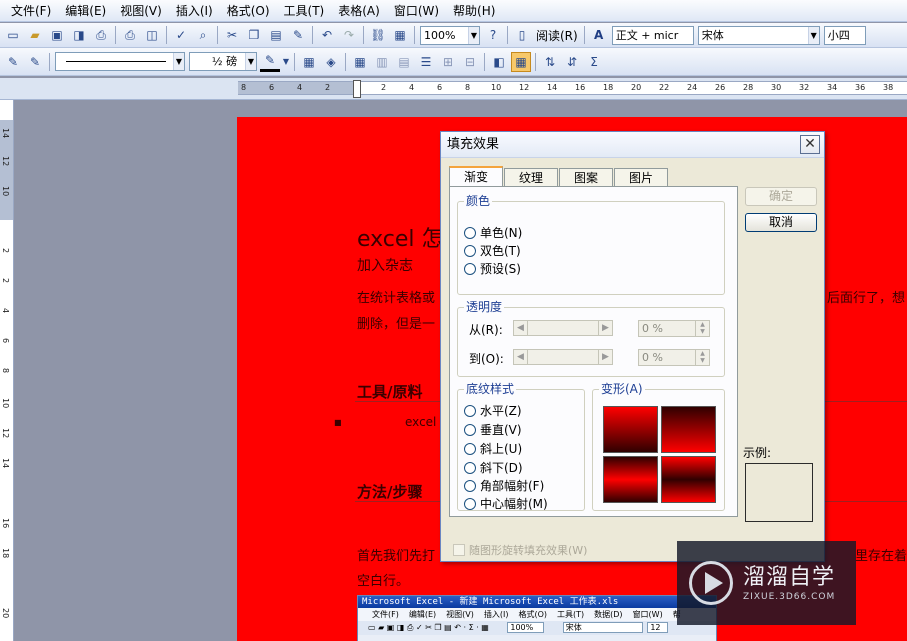  I want to click on table-icon: ▦, so click(400, 35).